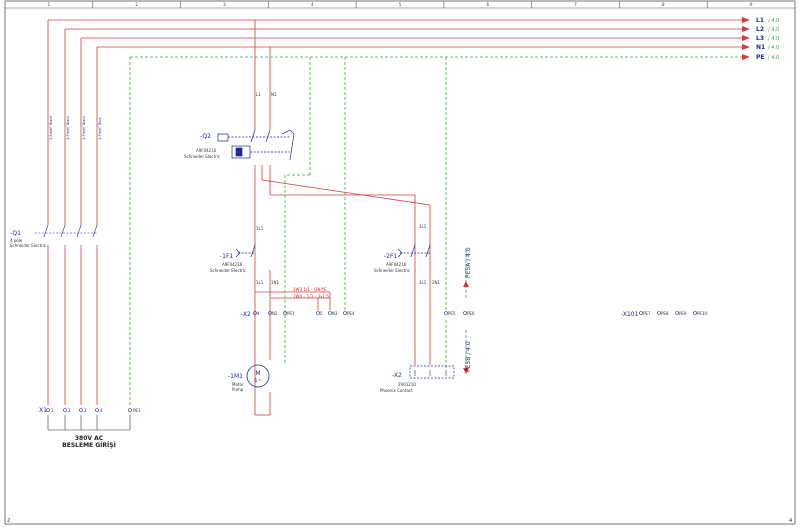  I want to click on bus-ref-n1: / 4.0, so click(773, 48).